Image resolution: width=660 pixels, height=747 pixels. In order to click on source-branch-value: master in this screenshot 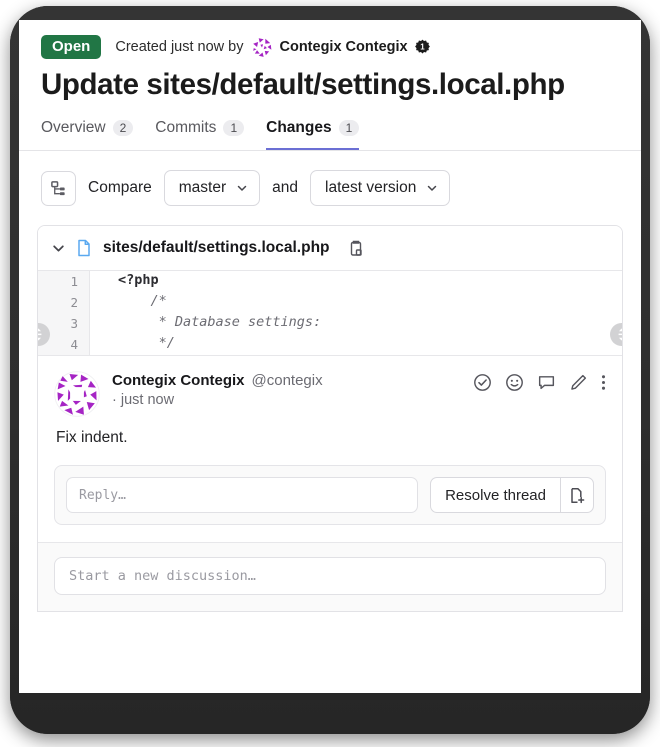, I will do `click(202, 187)`.